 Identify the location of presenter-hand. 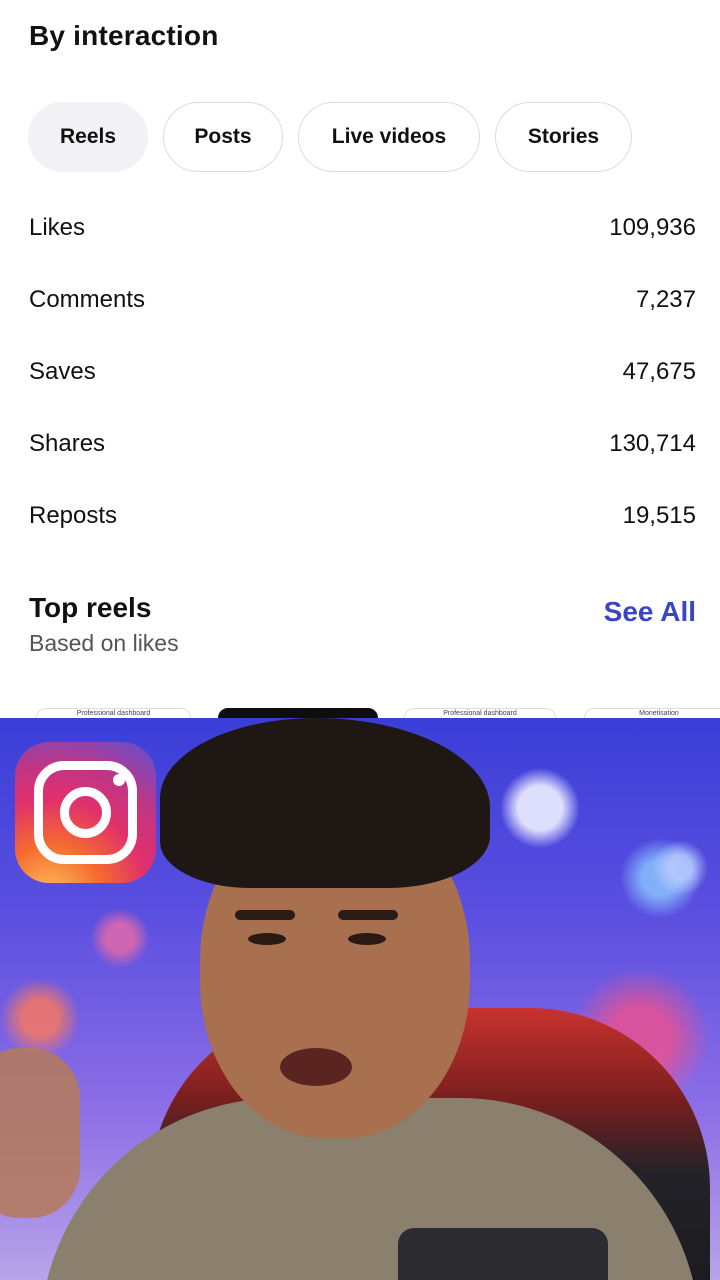
(40, 1133).